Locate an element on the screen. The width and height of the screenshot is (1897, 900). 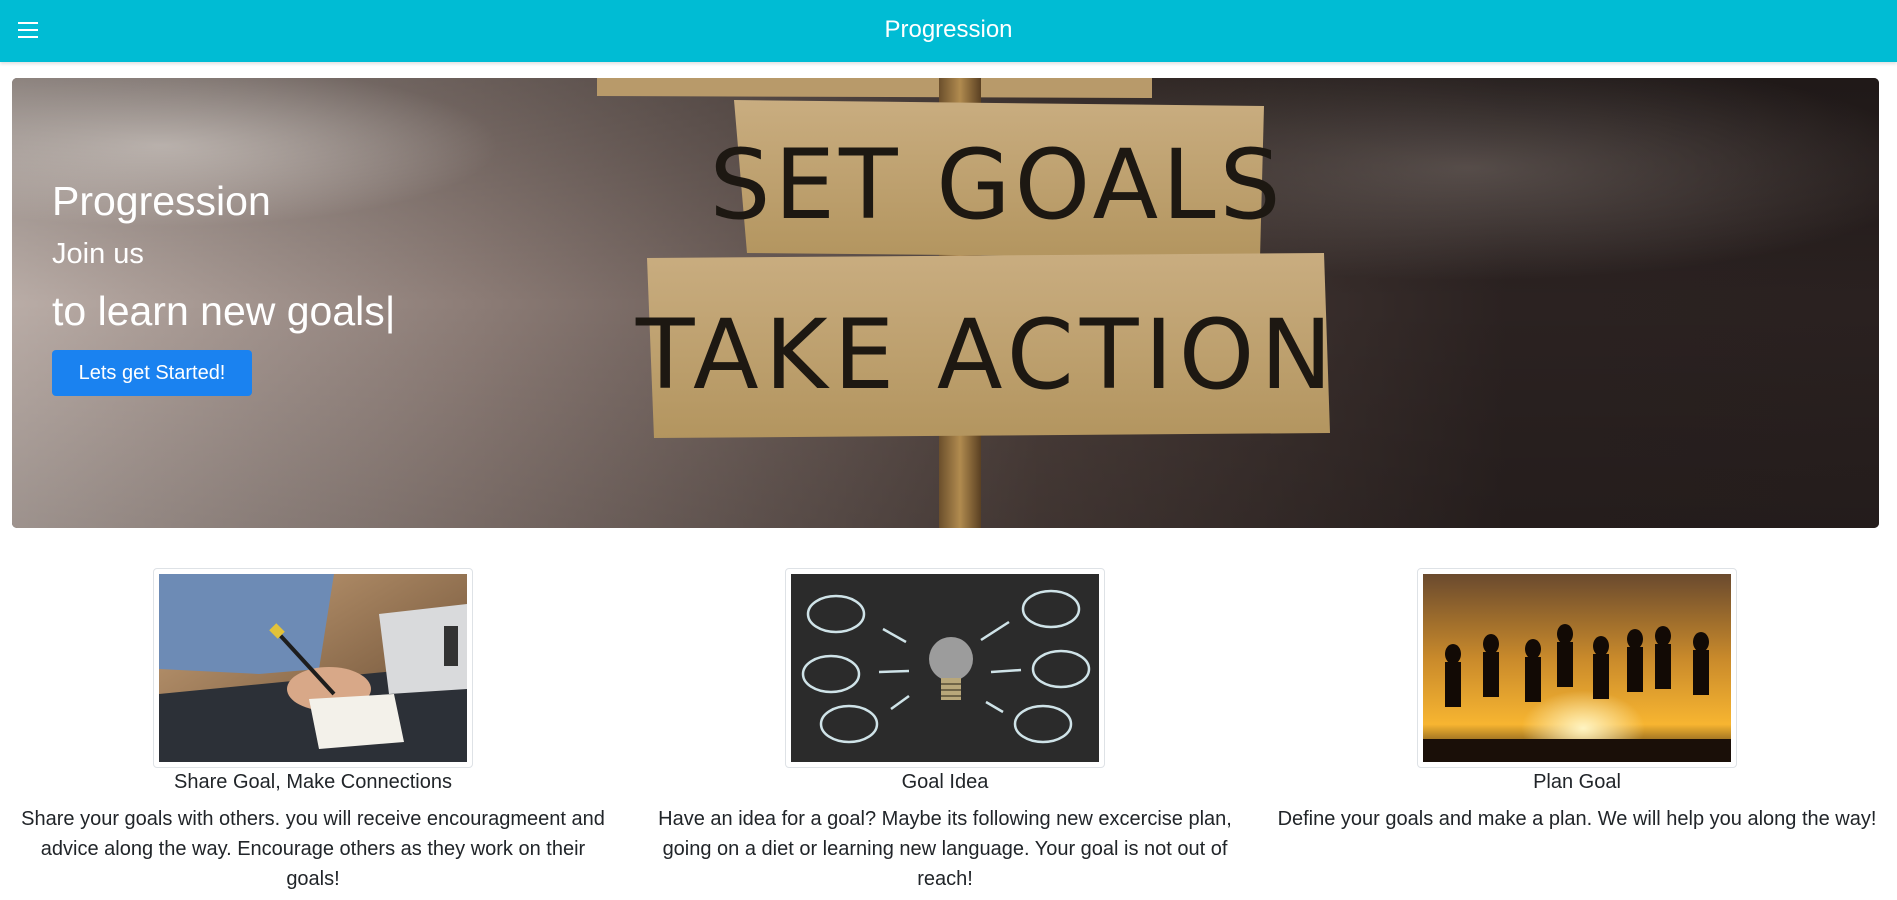
top-navbar: Progression is located at coordinates (948, 31).